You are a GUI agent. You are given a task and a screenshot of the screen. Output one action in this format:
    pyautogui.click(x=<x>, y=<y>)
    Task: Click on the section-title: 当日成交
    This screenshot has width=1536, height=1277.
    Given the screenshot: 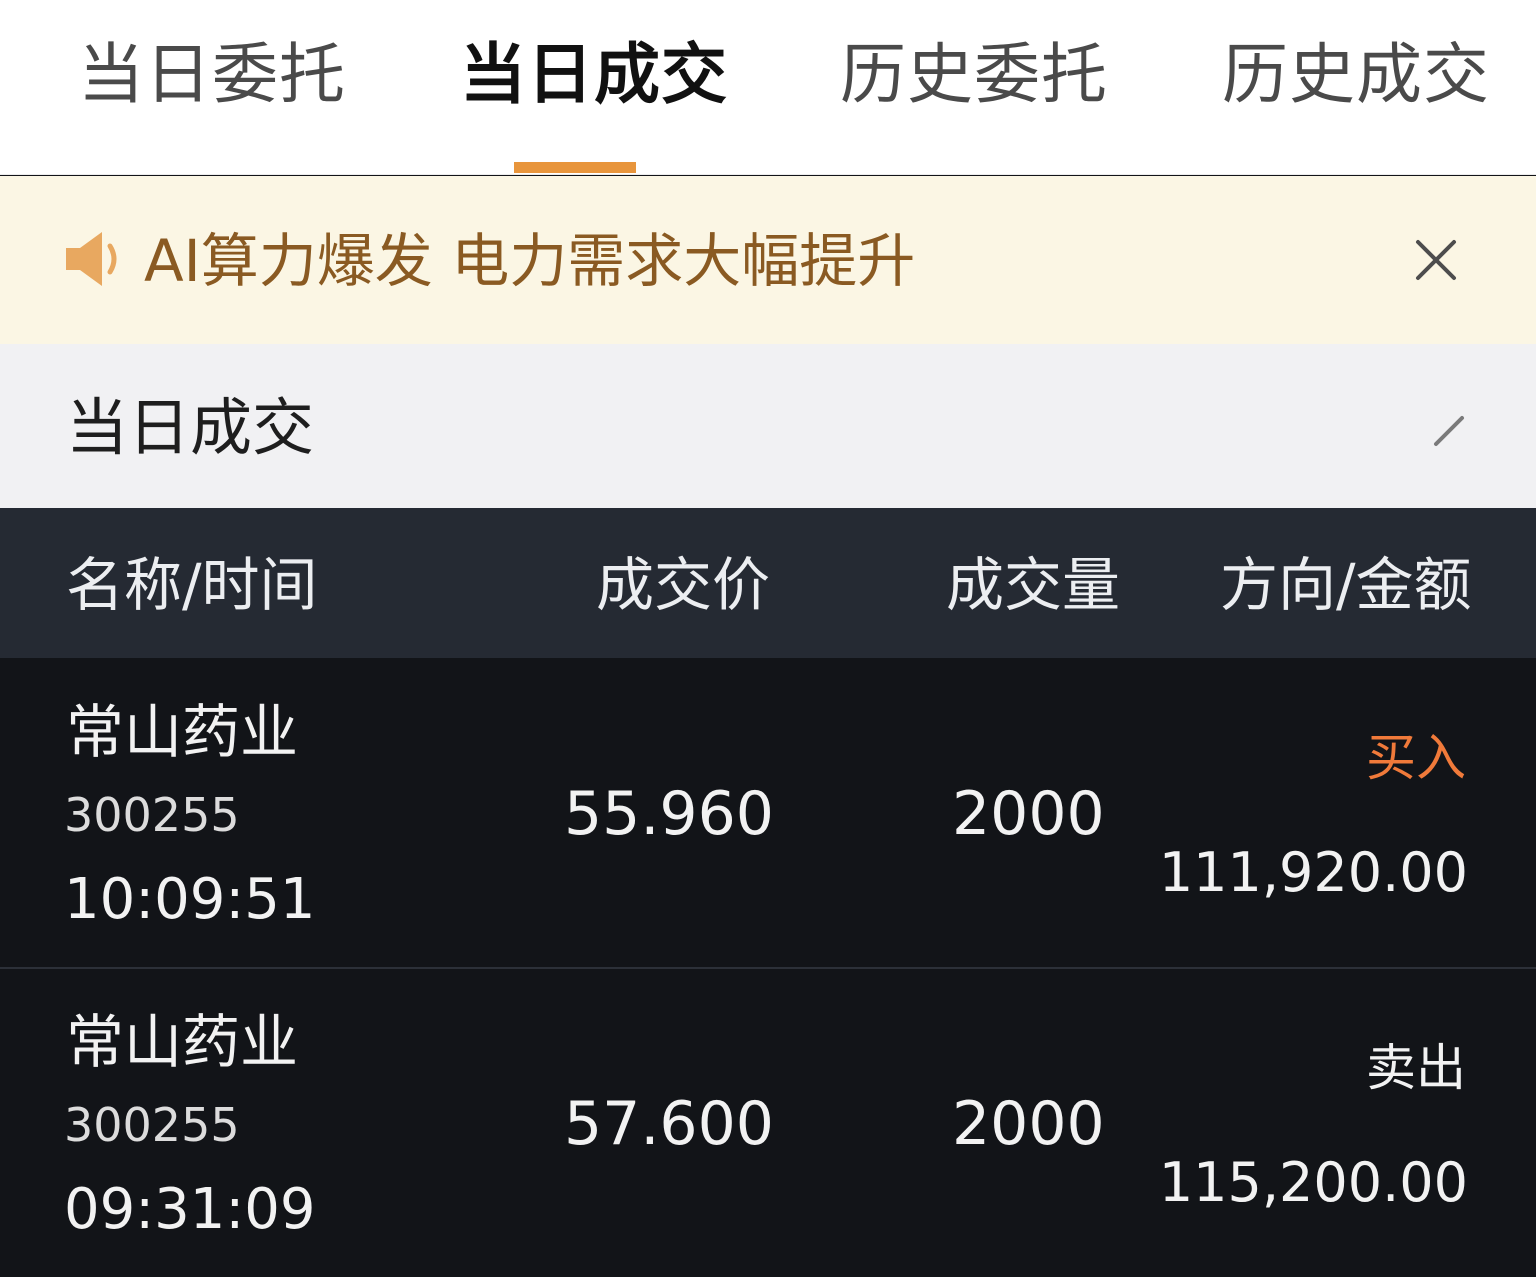 What is the action you would take?
    pyautogui.click(x=190, y=427)
    